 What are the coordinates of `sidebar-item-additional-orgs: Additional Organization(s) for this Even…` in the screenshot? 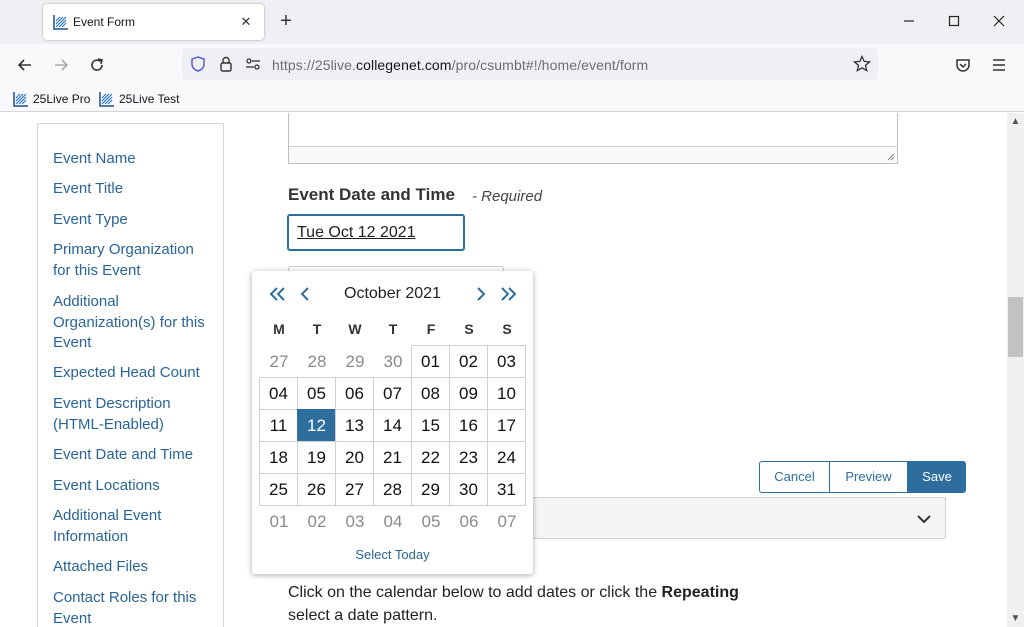 It's located at (133, 323).